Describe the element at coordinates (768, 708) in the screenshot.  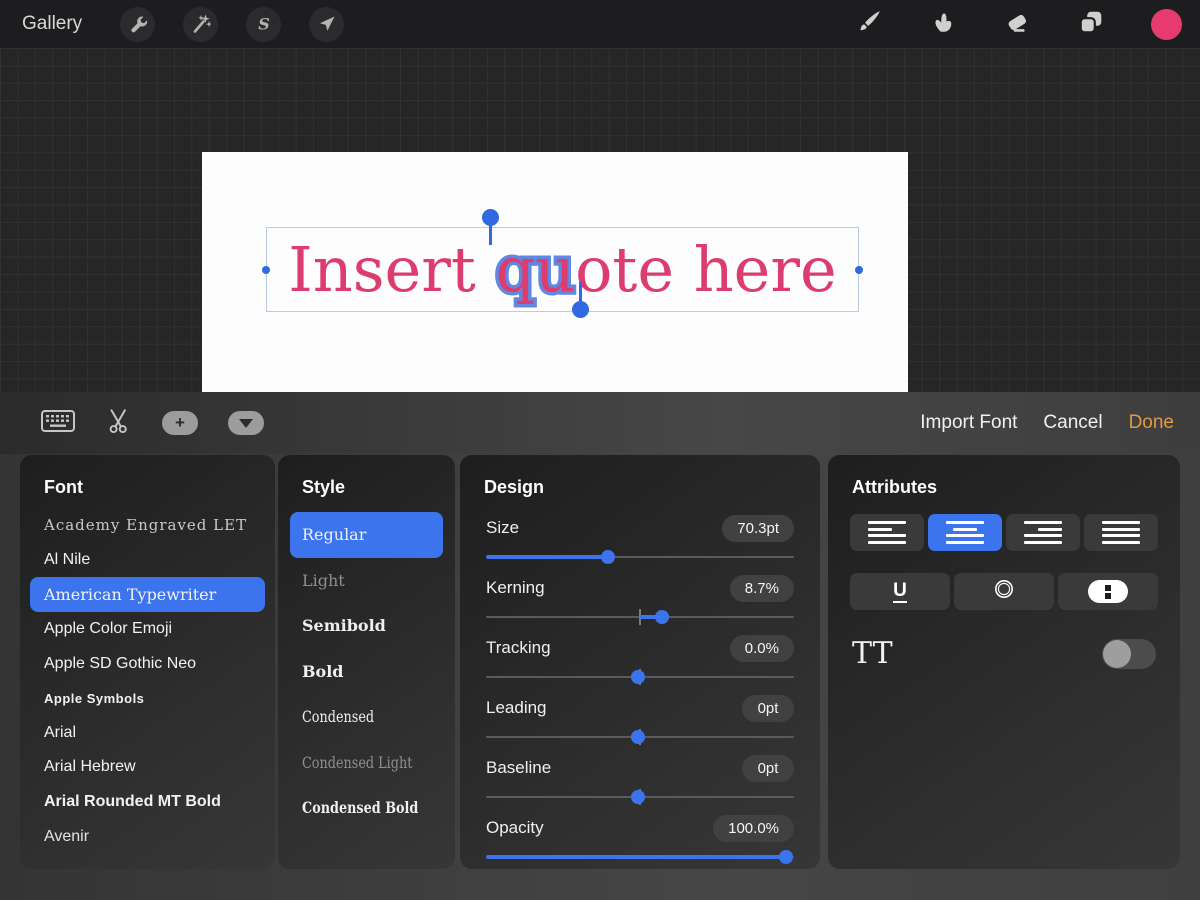
I see `leading-value: 0pt` at that location.